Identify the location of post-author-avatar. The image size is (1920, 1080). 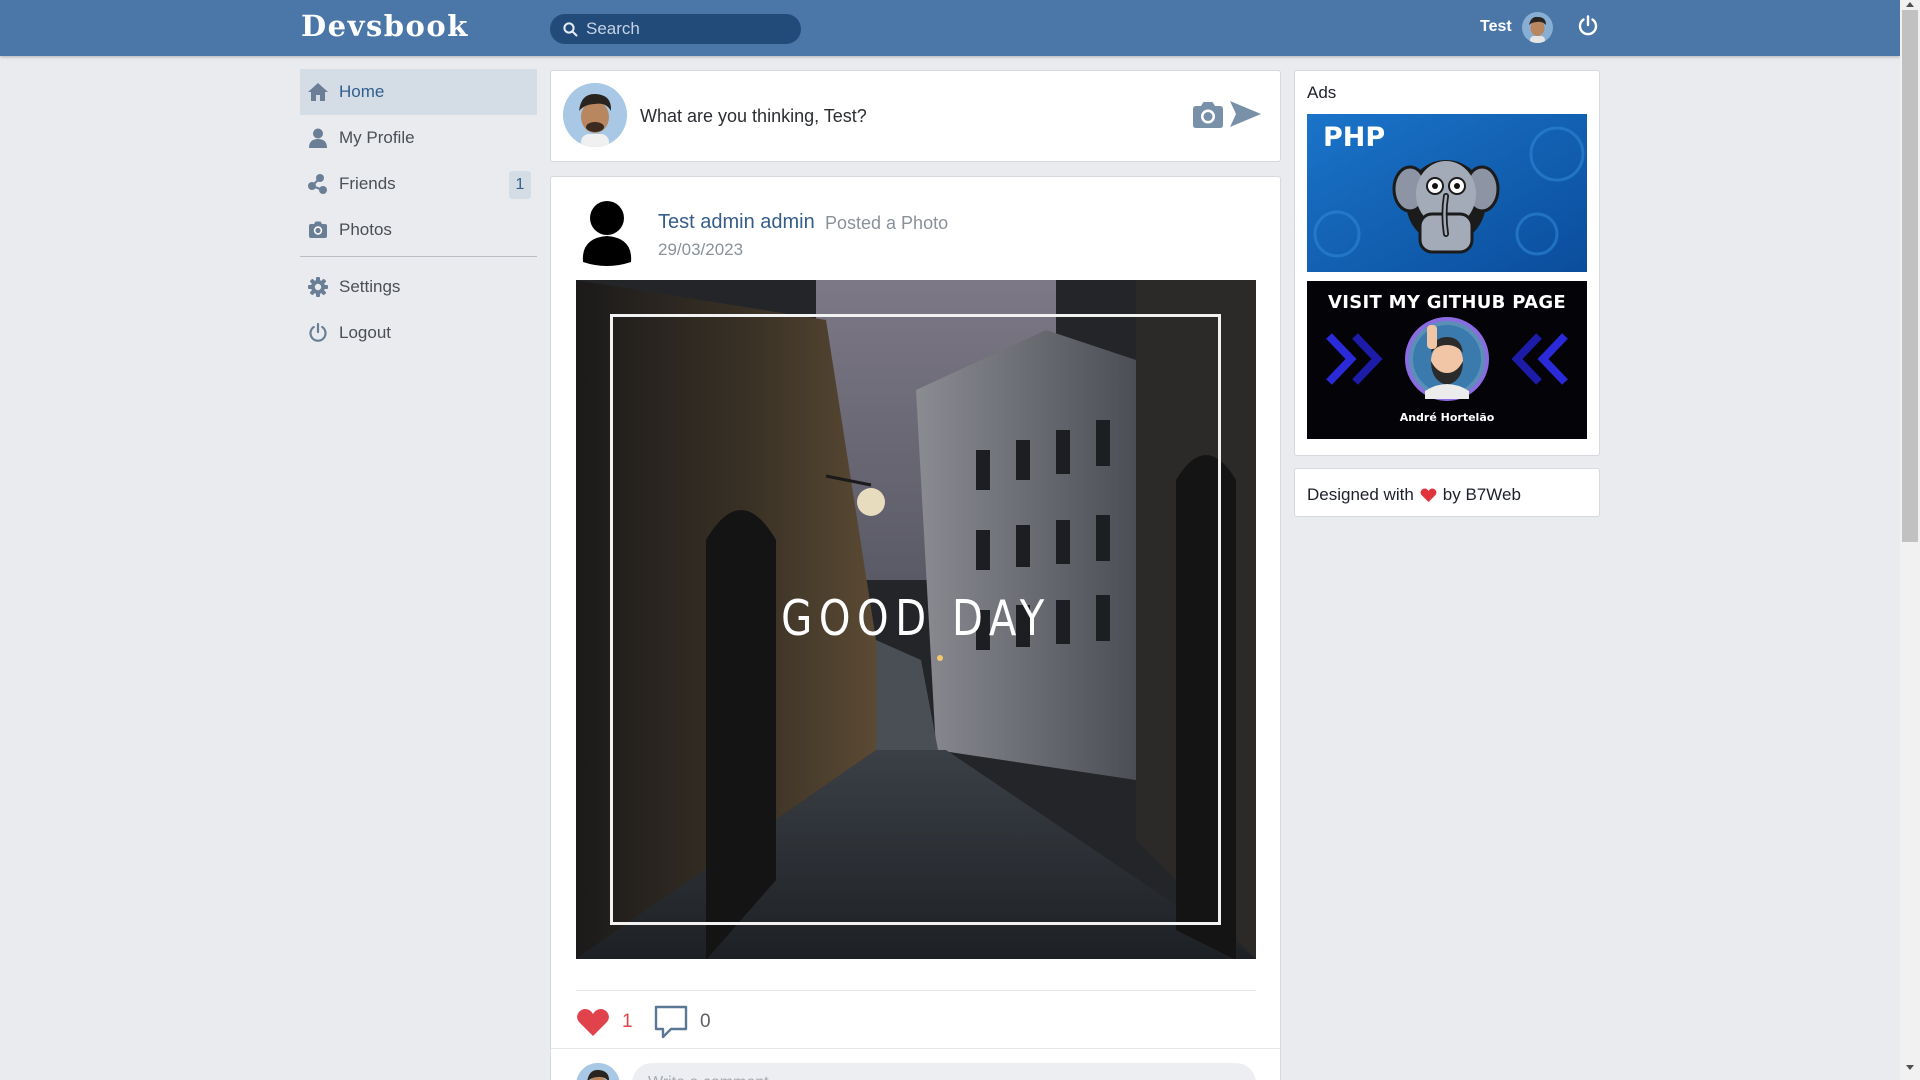
(607, 233).